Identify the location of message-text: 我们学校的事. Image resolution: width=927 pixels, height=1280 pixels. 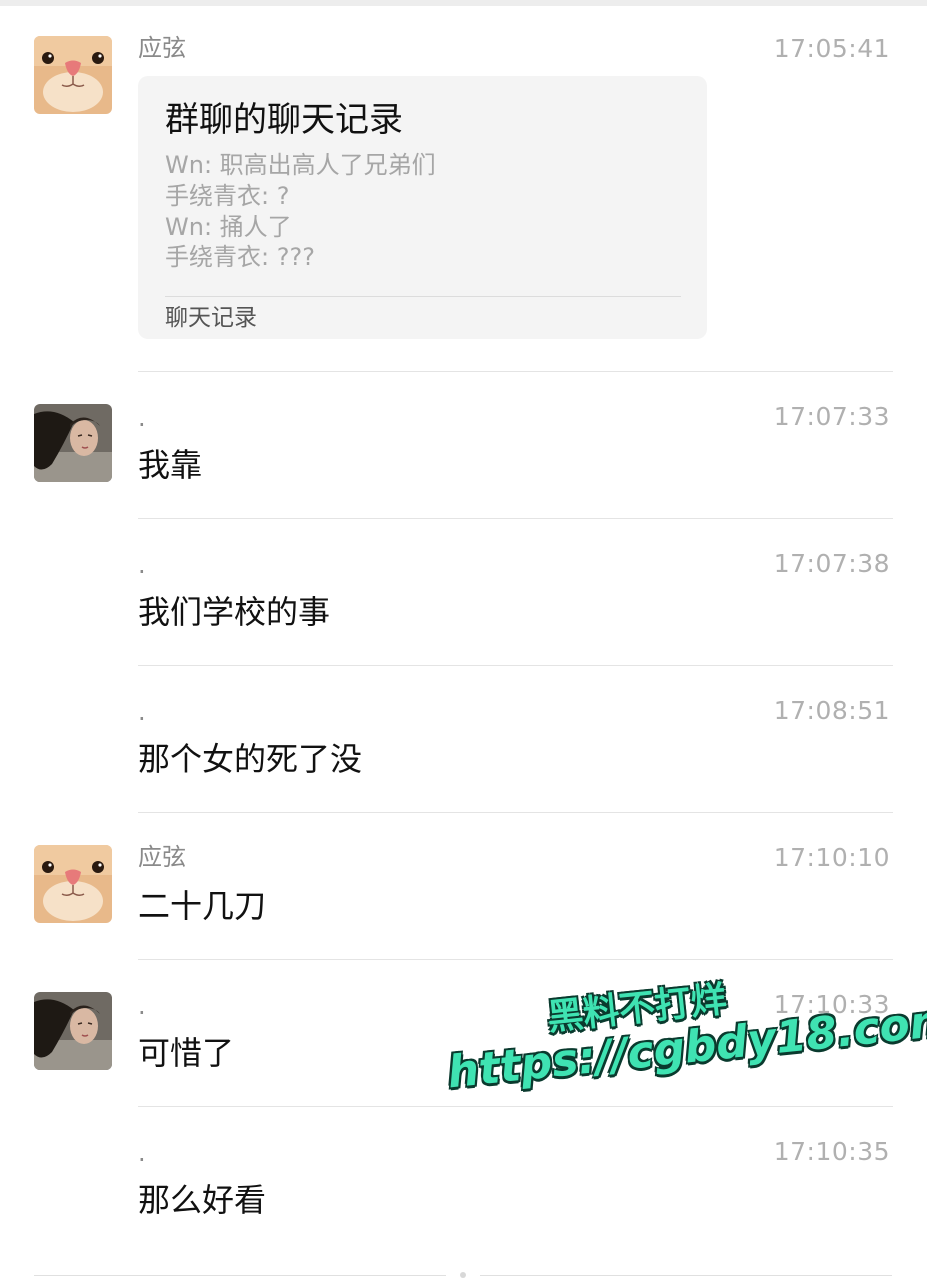
(234, 612).